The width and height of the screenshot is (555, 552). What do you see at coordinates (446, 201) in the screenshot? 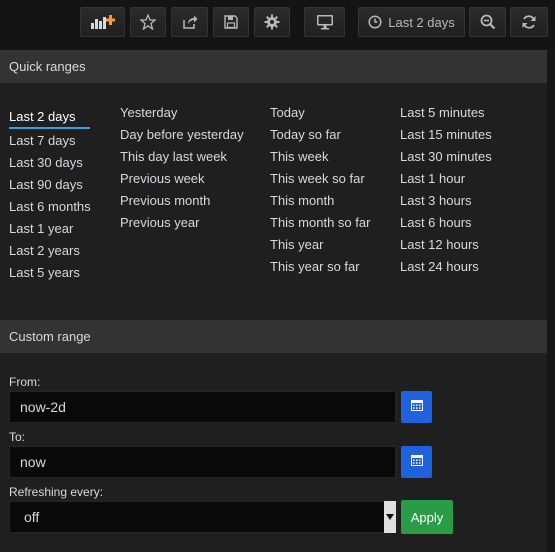
I see `quick-range-item: Last 3 hours` at bounding box center [446, 201].